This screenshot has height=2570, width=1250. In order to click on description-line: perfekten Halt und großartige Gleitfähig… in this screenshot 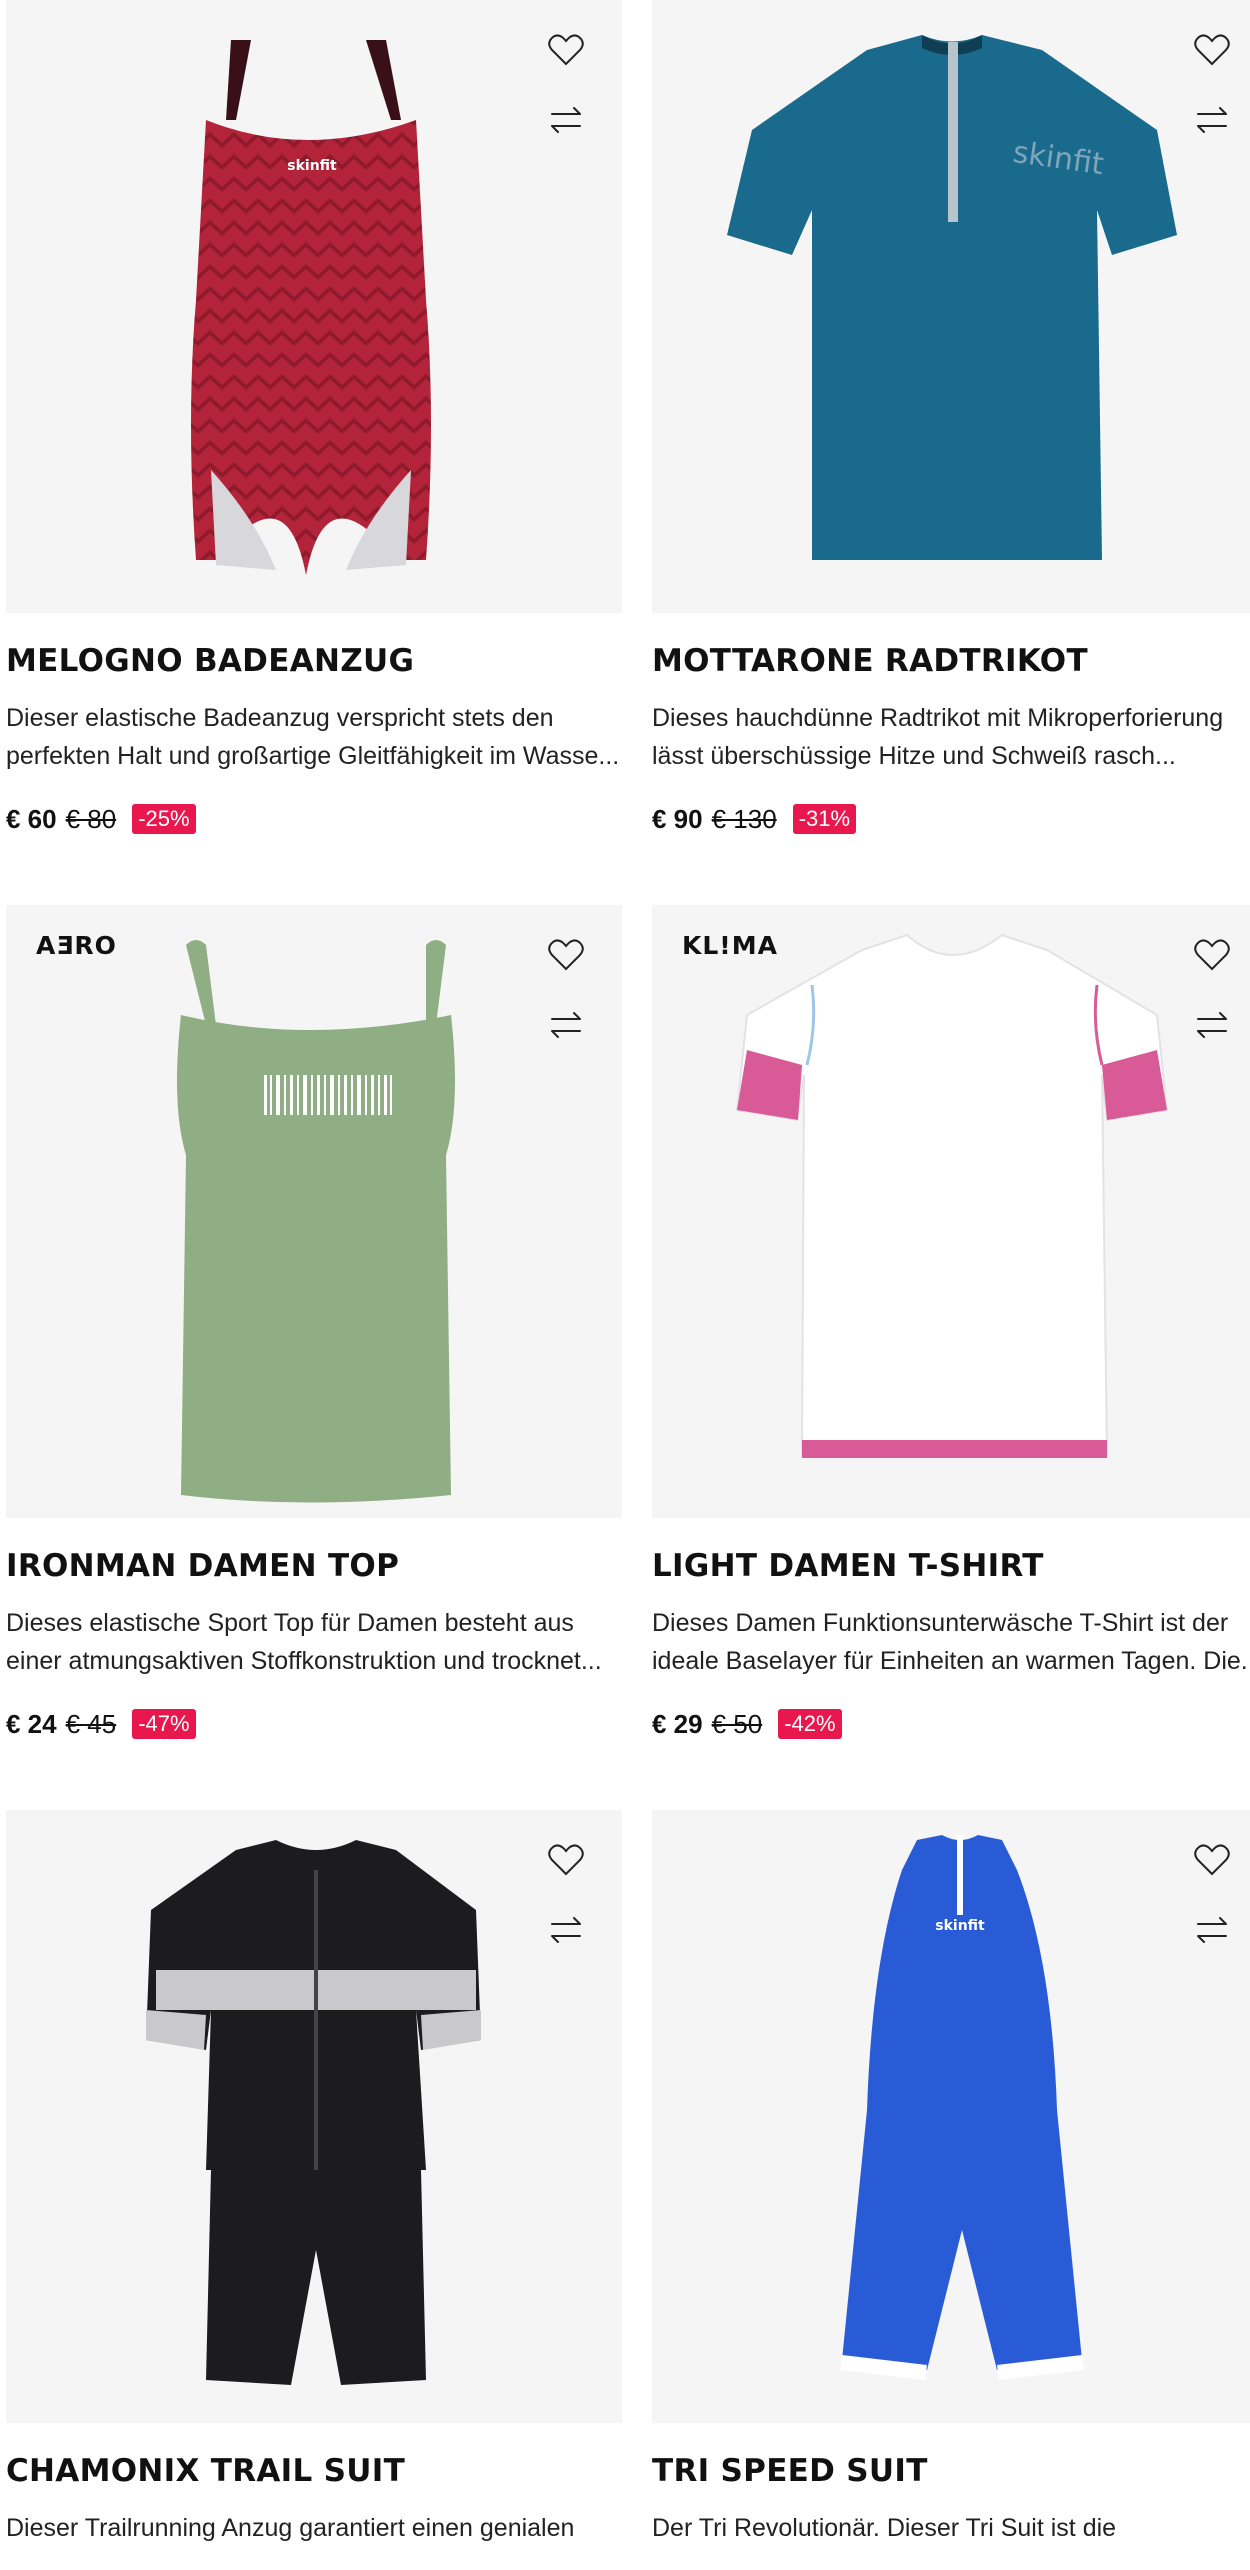, I will do `click(313, 756)`.